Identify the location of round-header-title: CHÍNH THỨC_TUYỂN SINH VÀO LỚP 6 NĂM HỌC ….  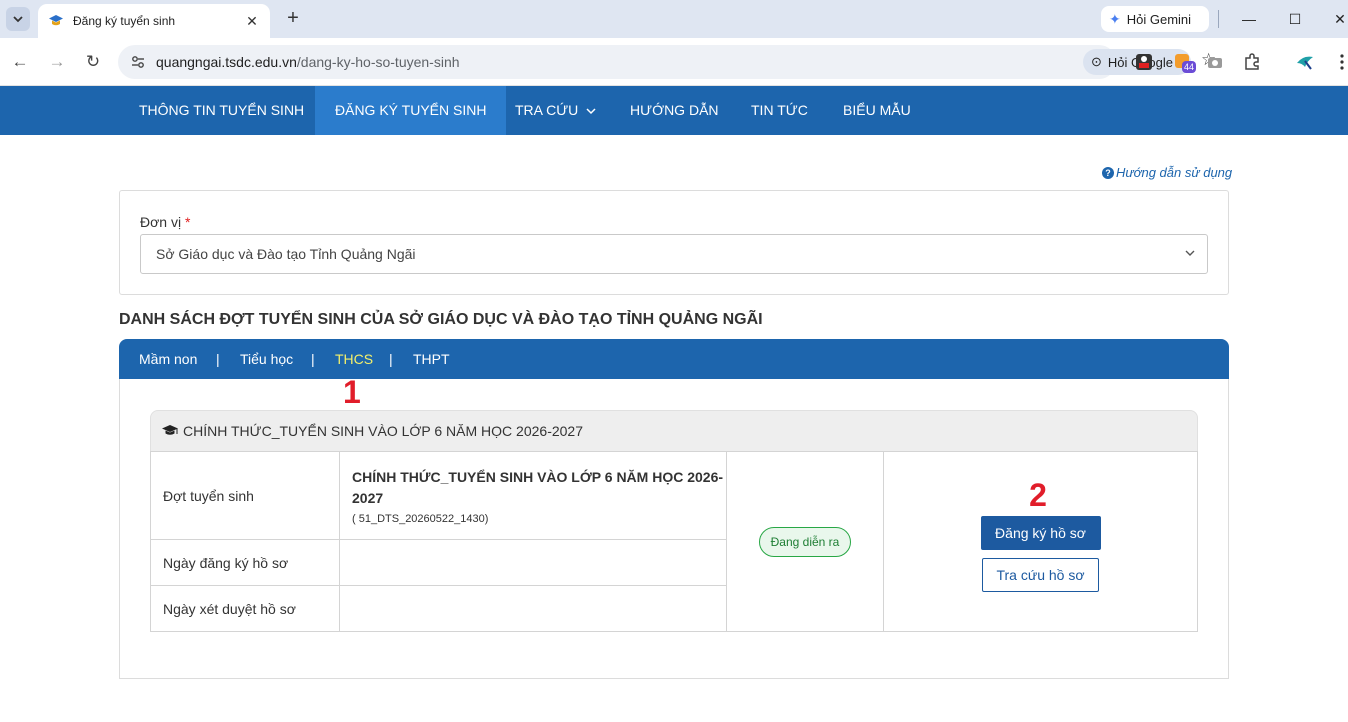
(383, 431).